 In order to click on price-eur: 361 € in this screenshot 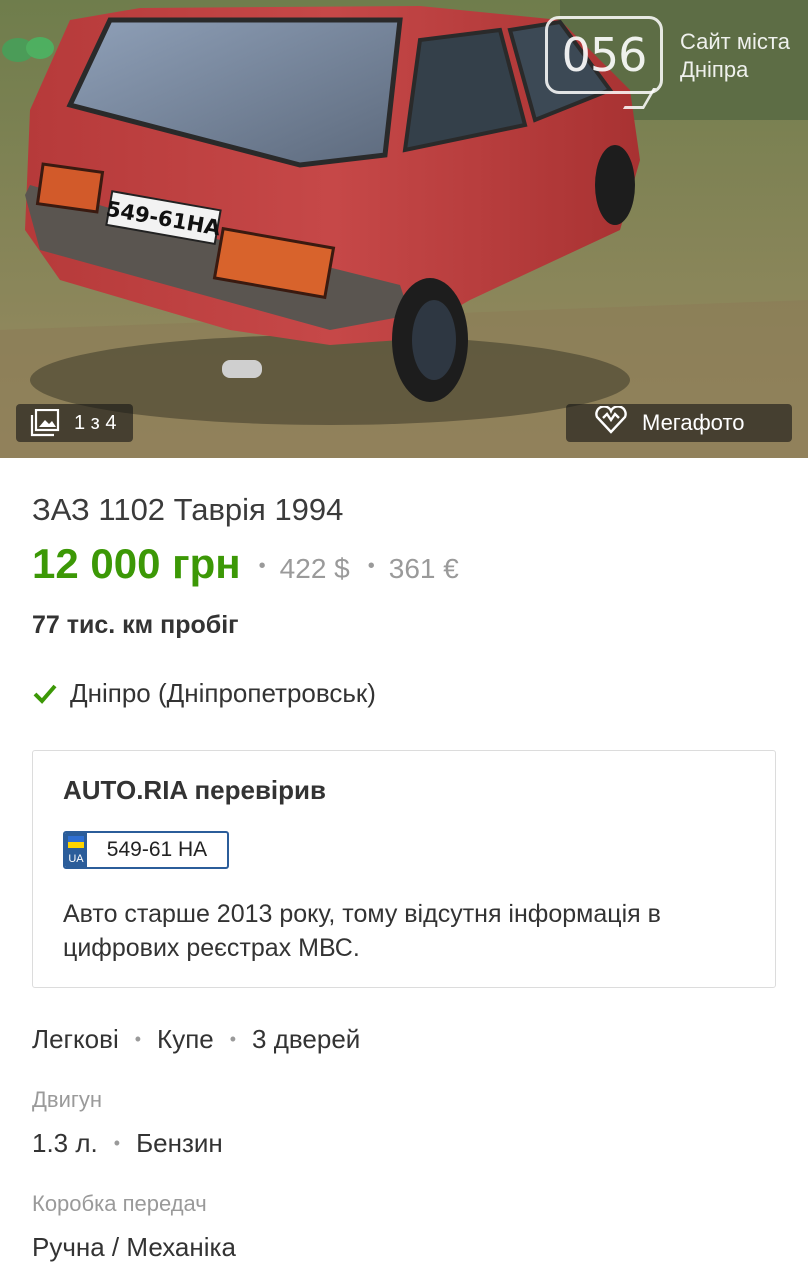, I will do `click(423, 568)`.